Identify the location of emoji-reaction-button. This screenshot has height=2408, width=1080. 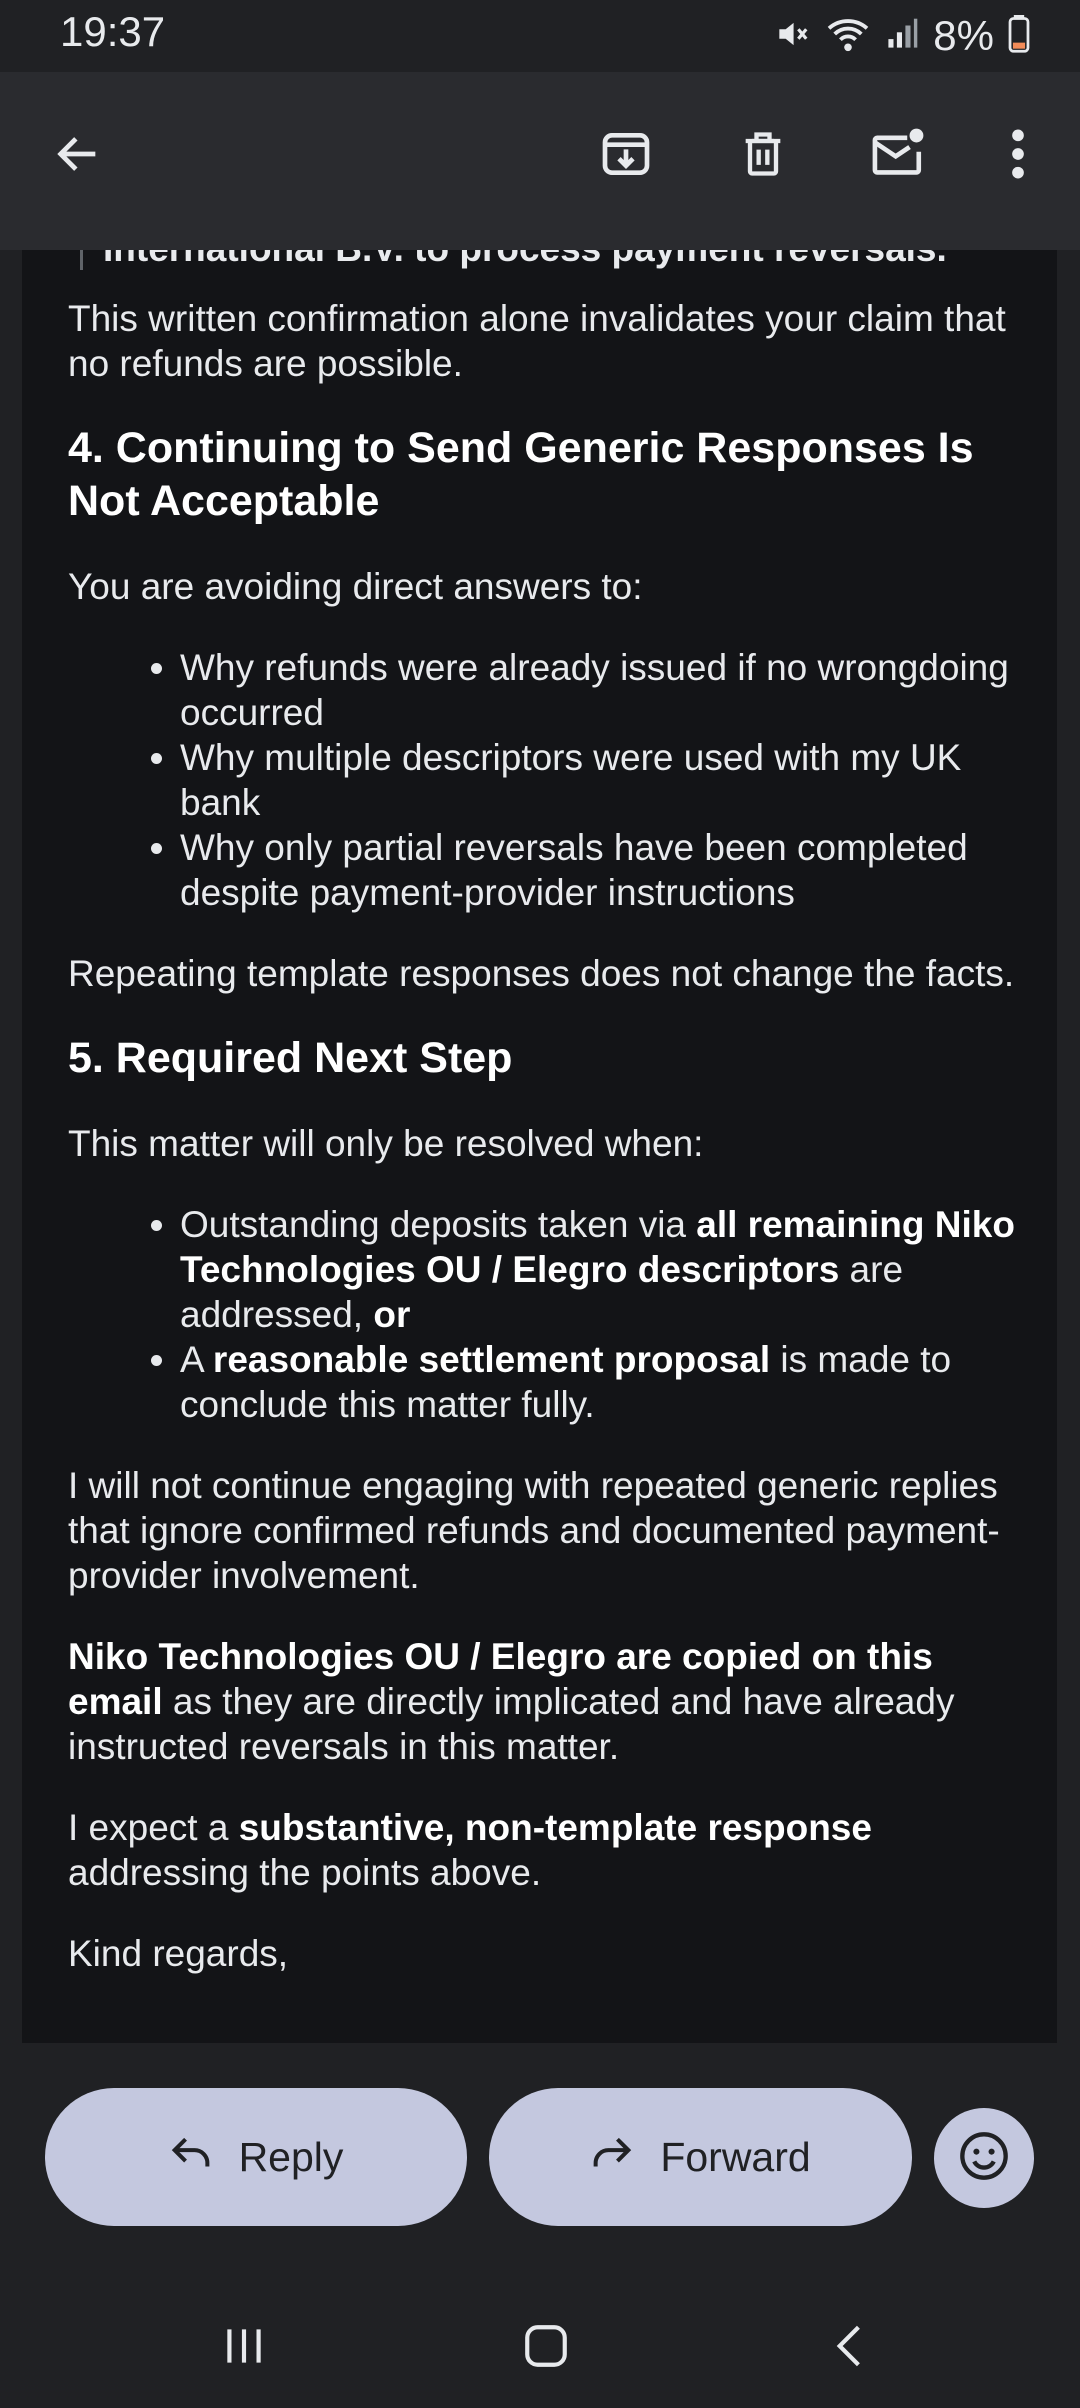
(984, 2158).